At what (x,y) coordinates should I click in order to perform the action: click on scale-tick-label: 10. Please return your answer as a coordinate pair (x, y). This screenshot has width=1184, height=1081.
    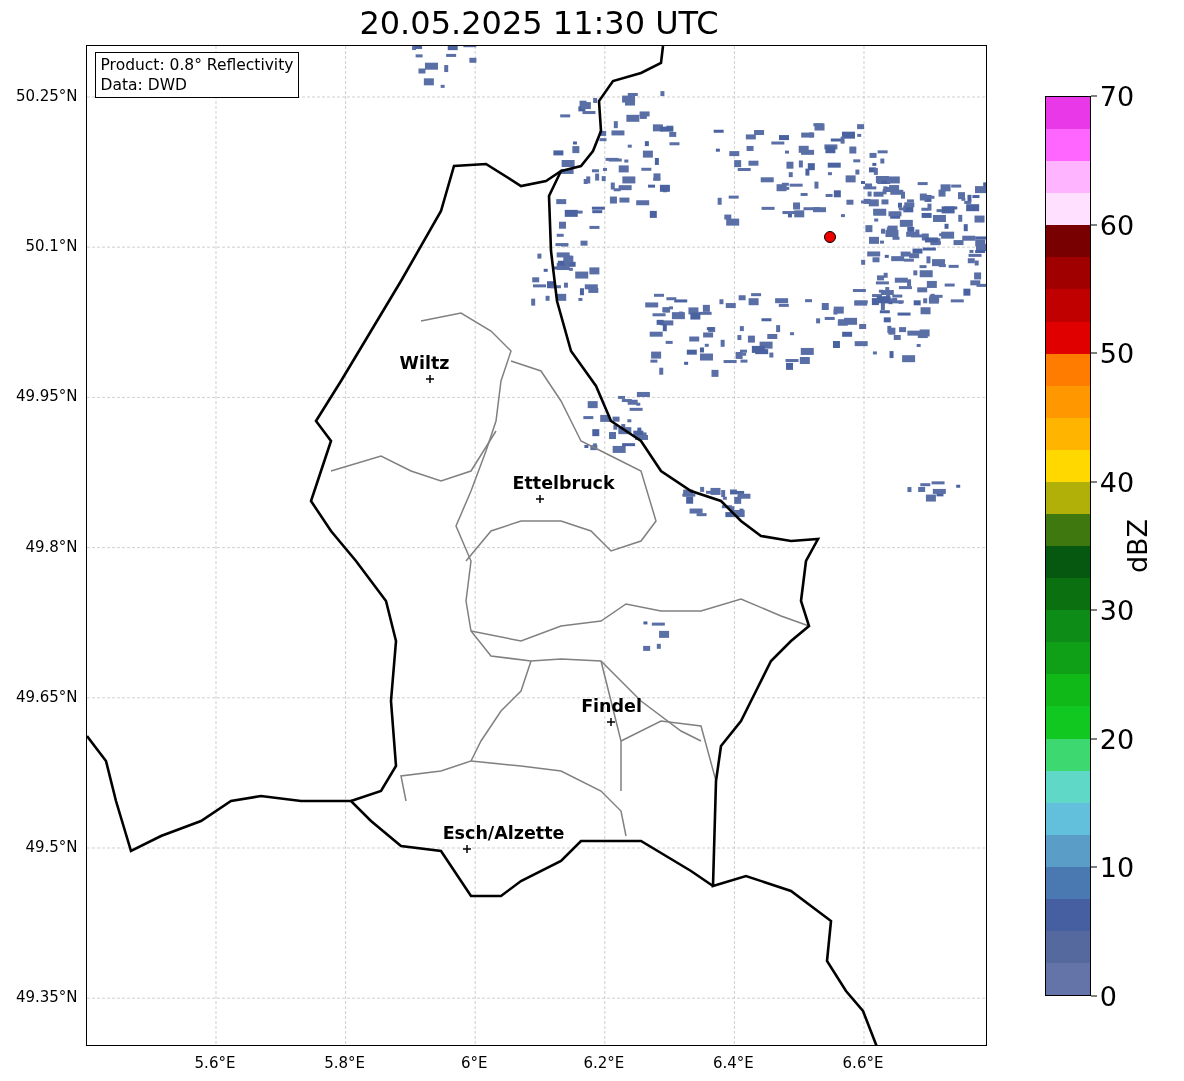
    Looking at the image, I should click on (1117, 867).